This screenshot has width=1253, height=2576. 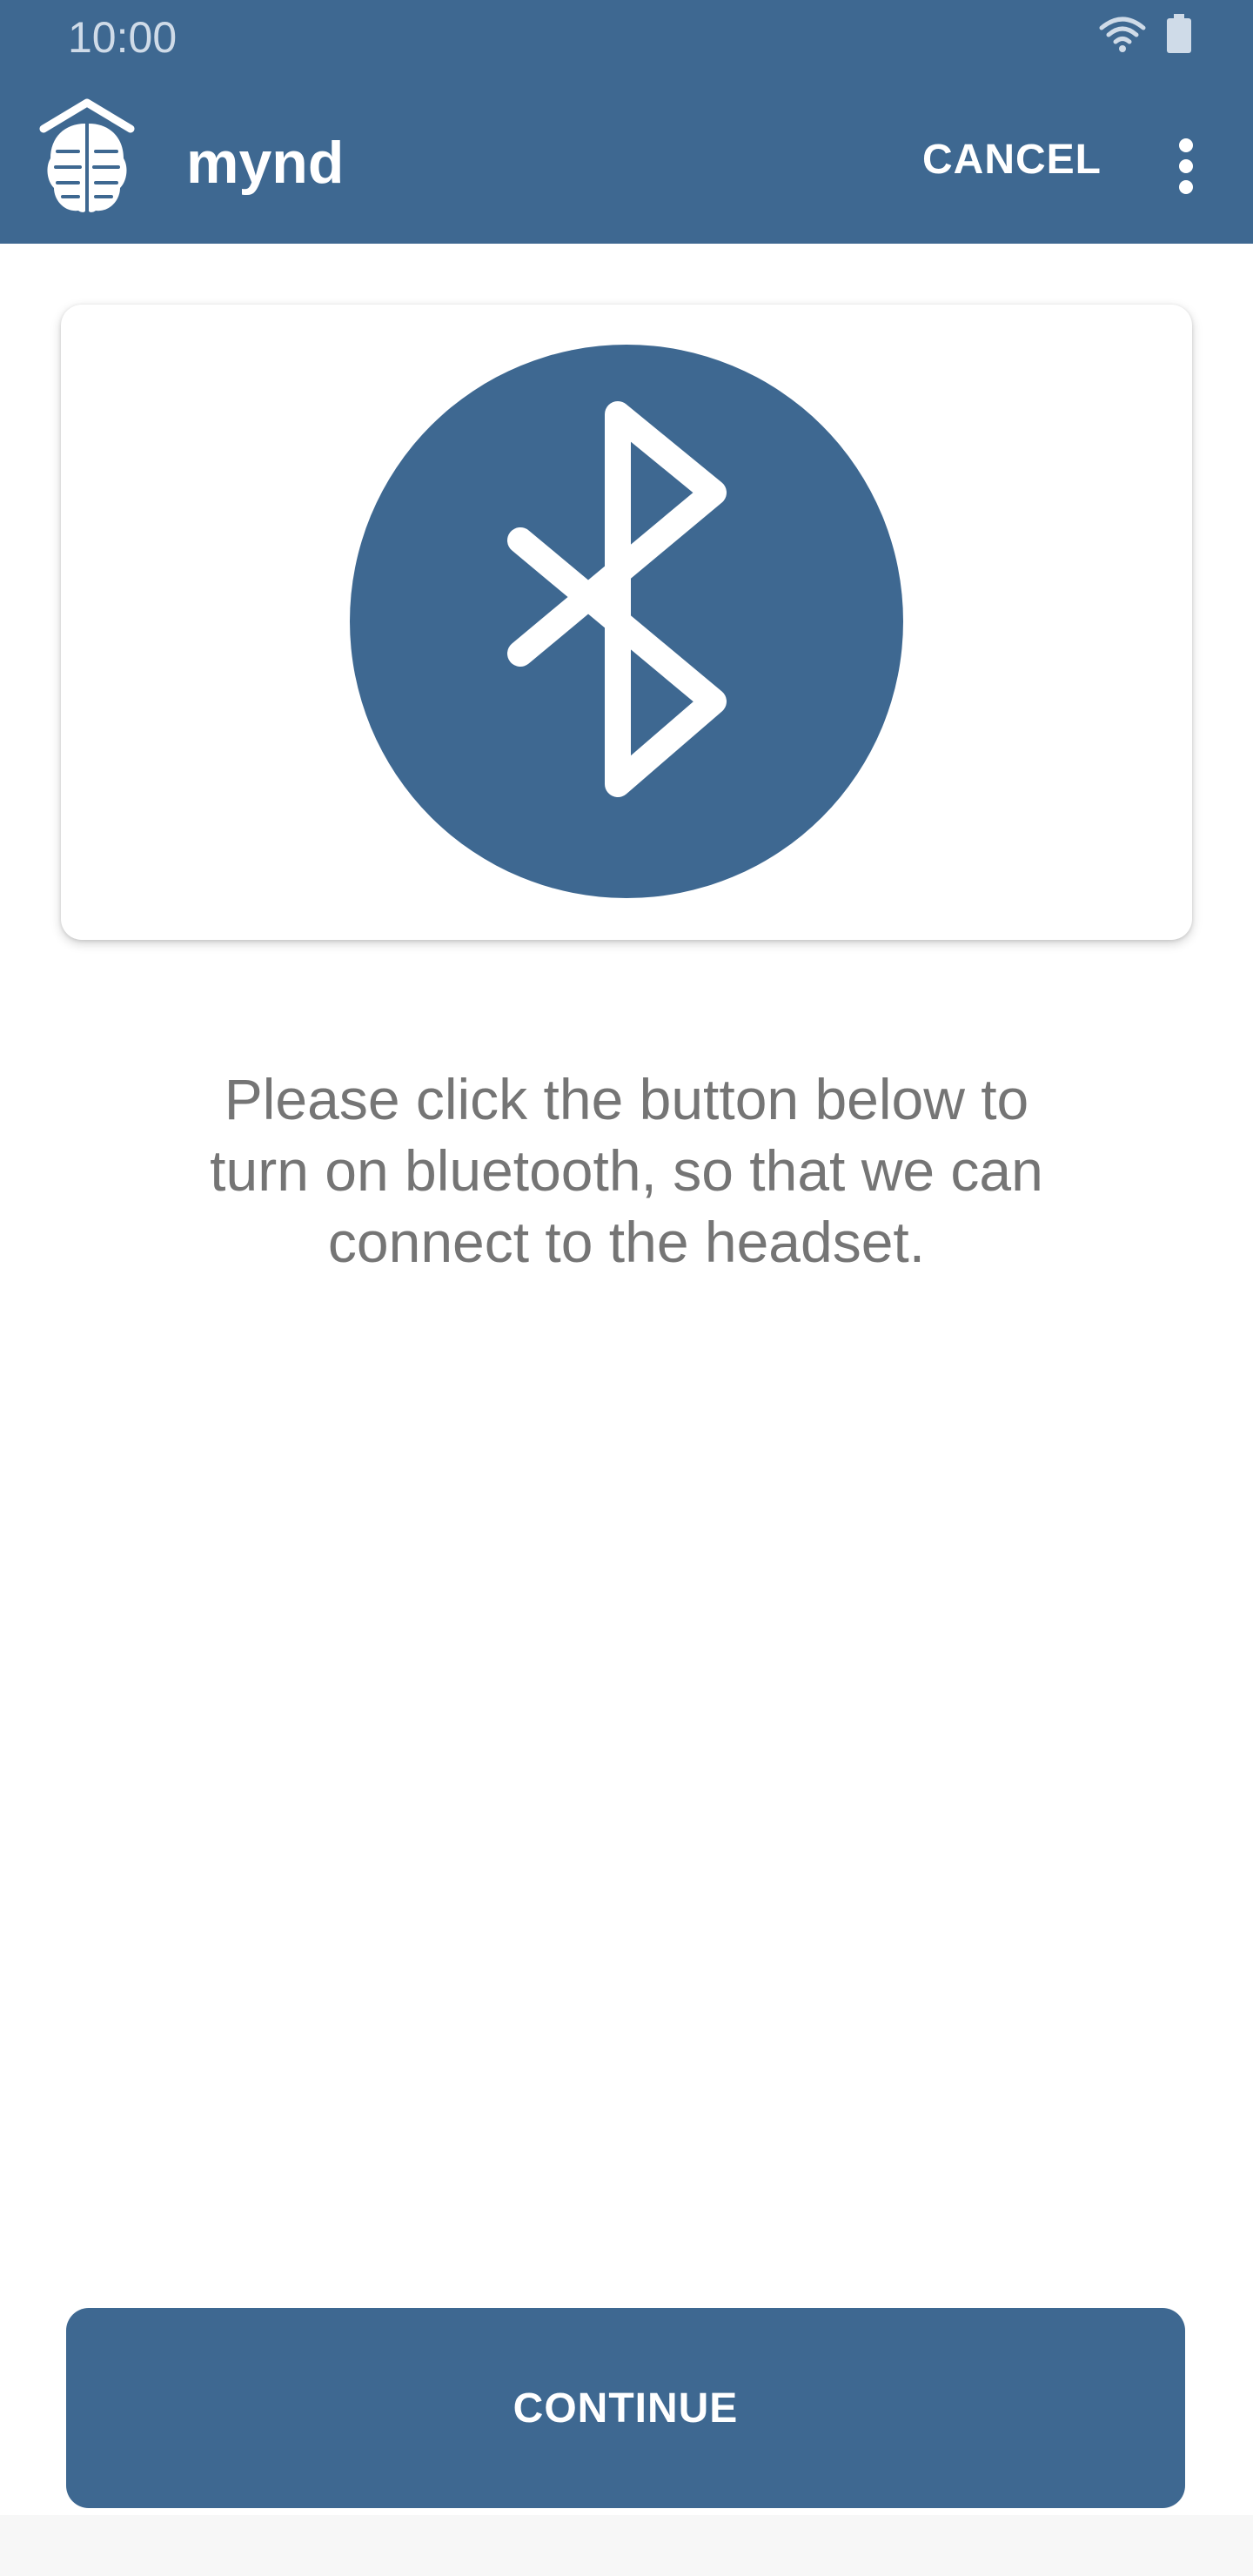 I want to click on continue-button: CONTINUE, so click(x=625, y=2408).